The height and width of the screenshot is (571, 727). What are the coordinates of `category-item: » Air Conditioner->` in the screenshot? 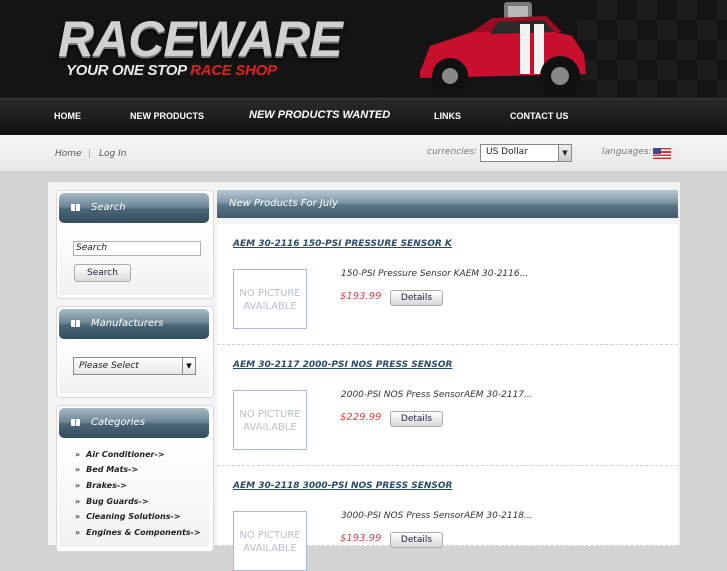 It's located at (120, 457).